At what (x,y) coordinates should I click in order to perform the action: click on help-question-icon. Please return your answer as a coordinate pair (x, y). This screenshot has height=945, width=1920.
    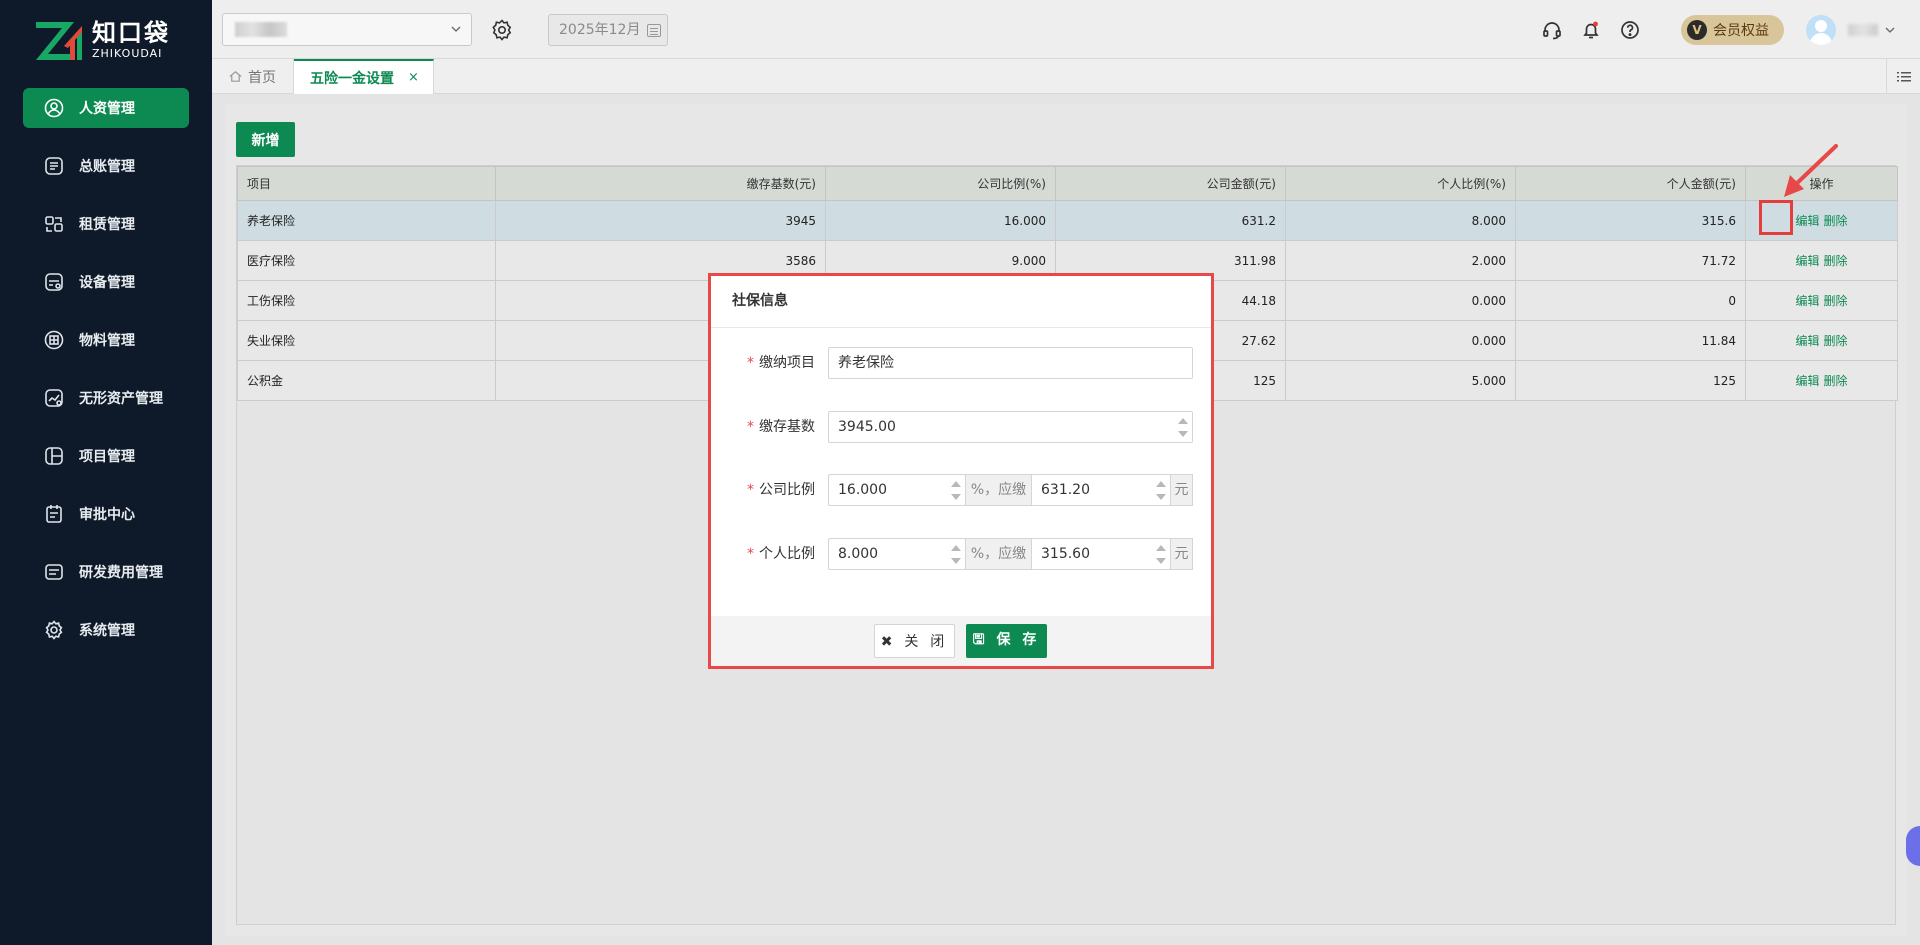
    Looking at the image, I should click on (1630, 30).